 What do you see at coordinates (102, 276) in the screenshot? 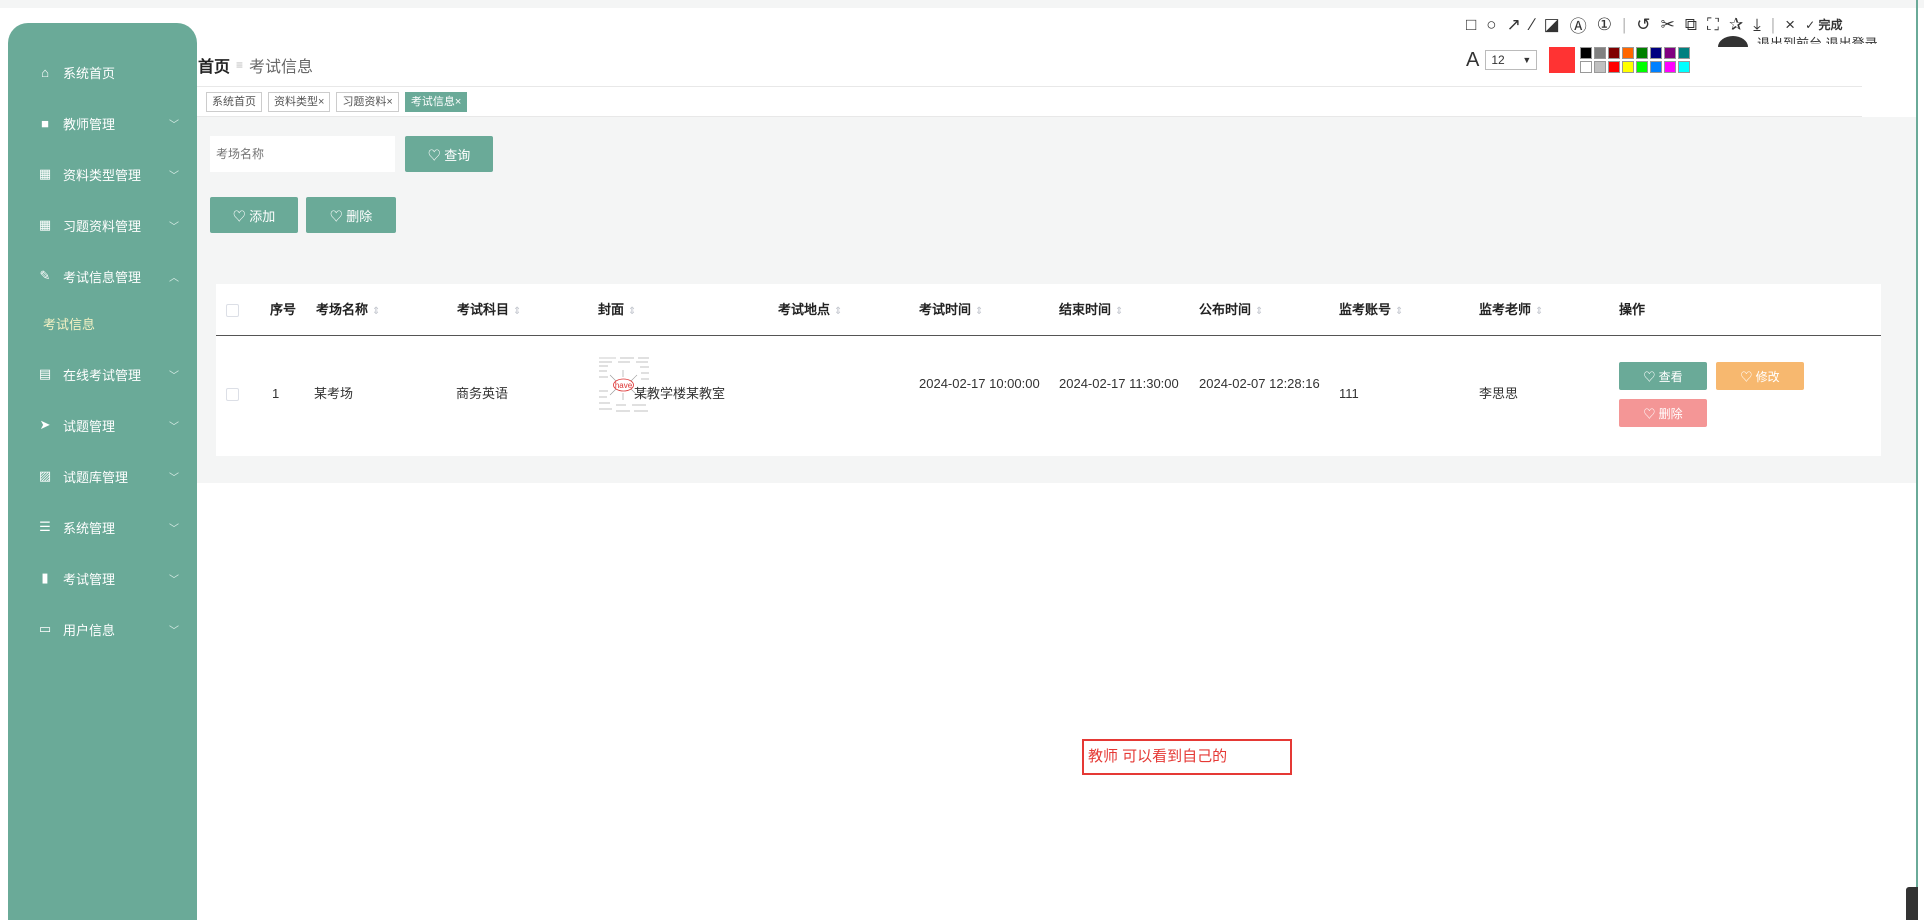
I see `sidebar-item-exam-info-mgmt: ✎ 考试信息管理 ︿` at bounding box center [102, 276].